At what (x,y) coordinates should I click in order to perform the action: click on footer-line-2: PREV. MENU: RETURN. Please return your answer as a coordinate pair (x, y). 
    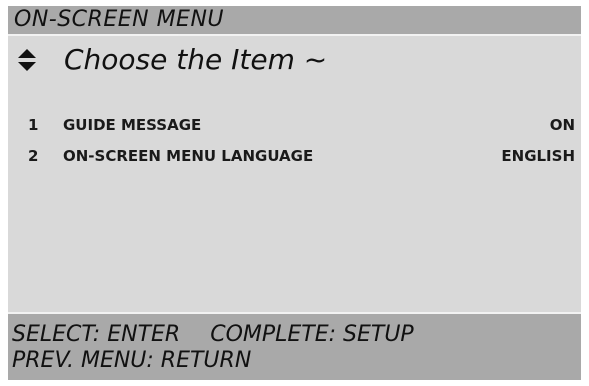
    Looking at the image, I should click on (131, 361).